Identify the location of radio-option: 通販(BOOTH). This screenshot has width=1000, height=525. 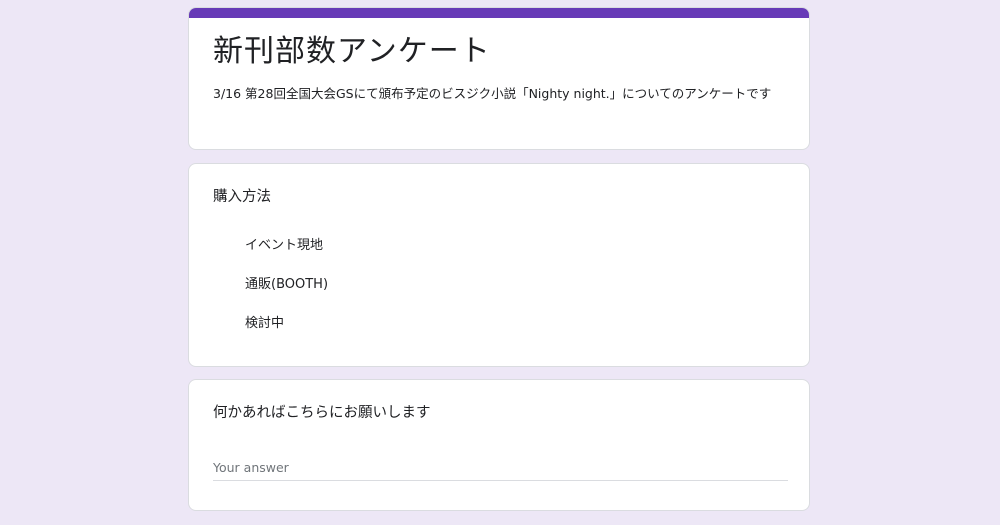
(363, 285).